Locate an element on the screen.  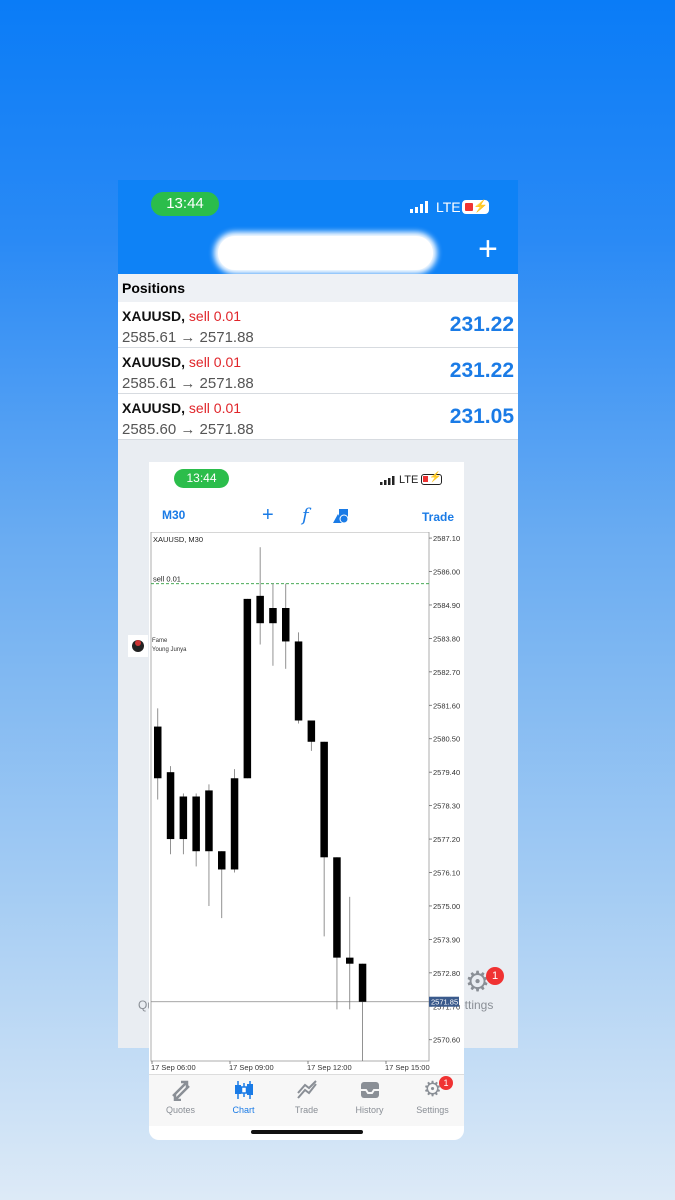
redacted-account is located at coordinates (325, 253).